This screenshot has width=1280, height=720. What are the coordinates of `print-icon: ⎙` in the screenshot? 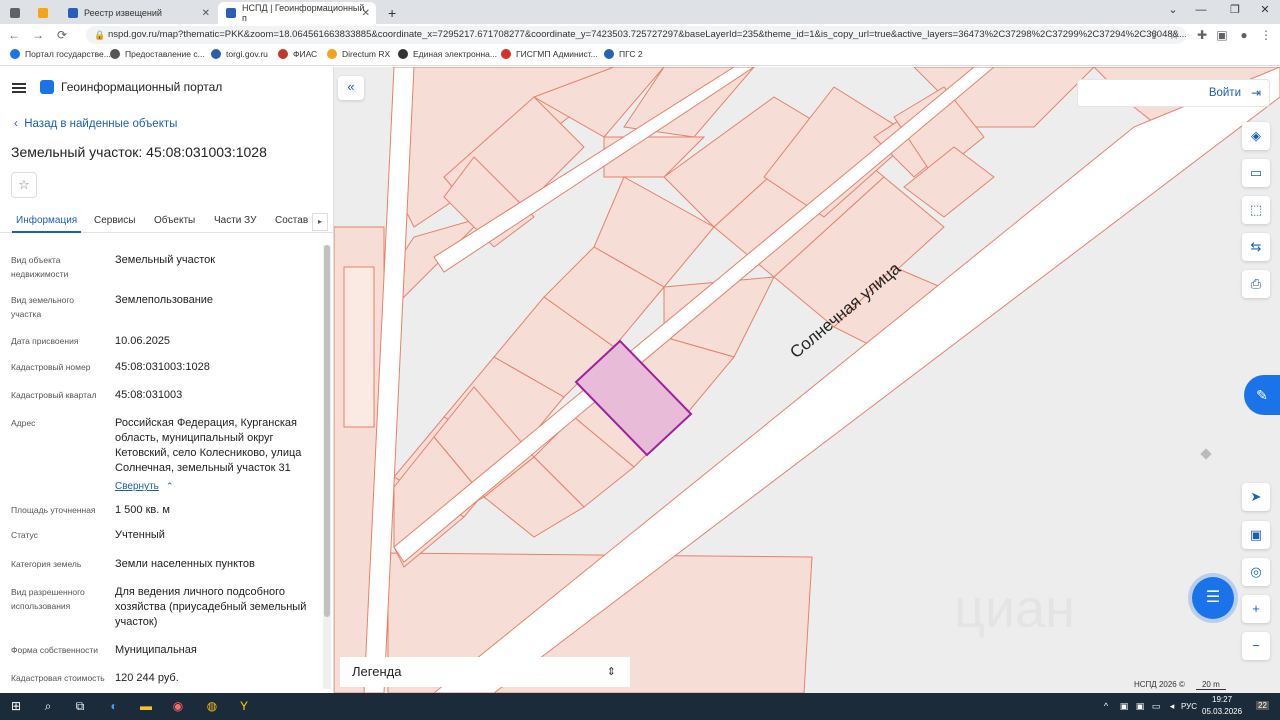 It's located at (1256, 284).